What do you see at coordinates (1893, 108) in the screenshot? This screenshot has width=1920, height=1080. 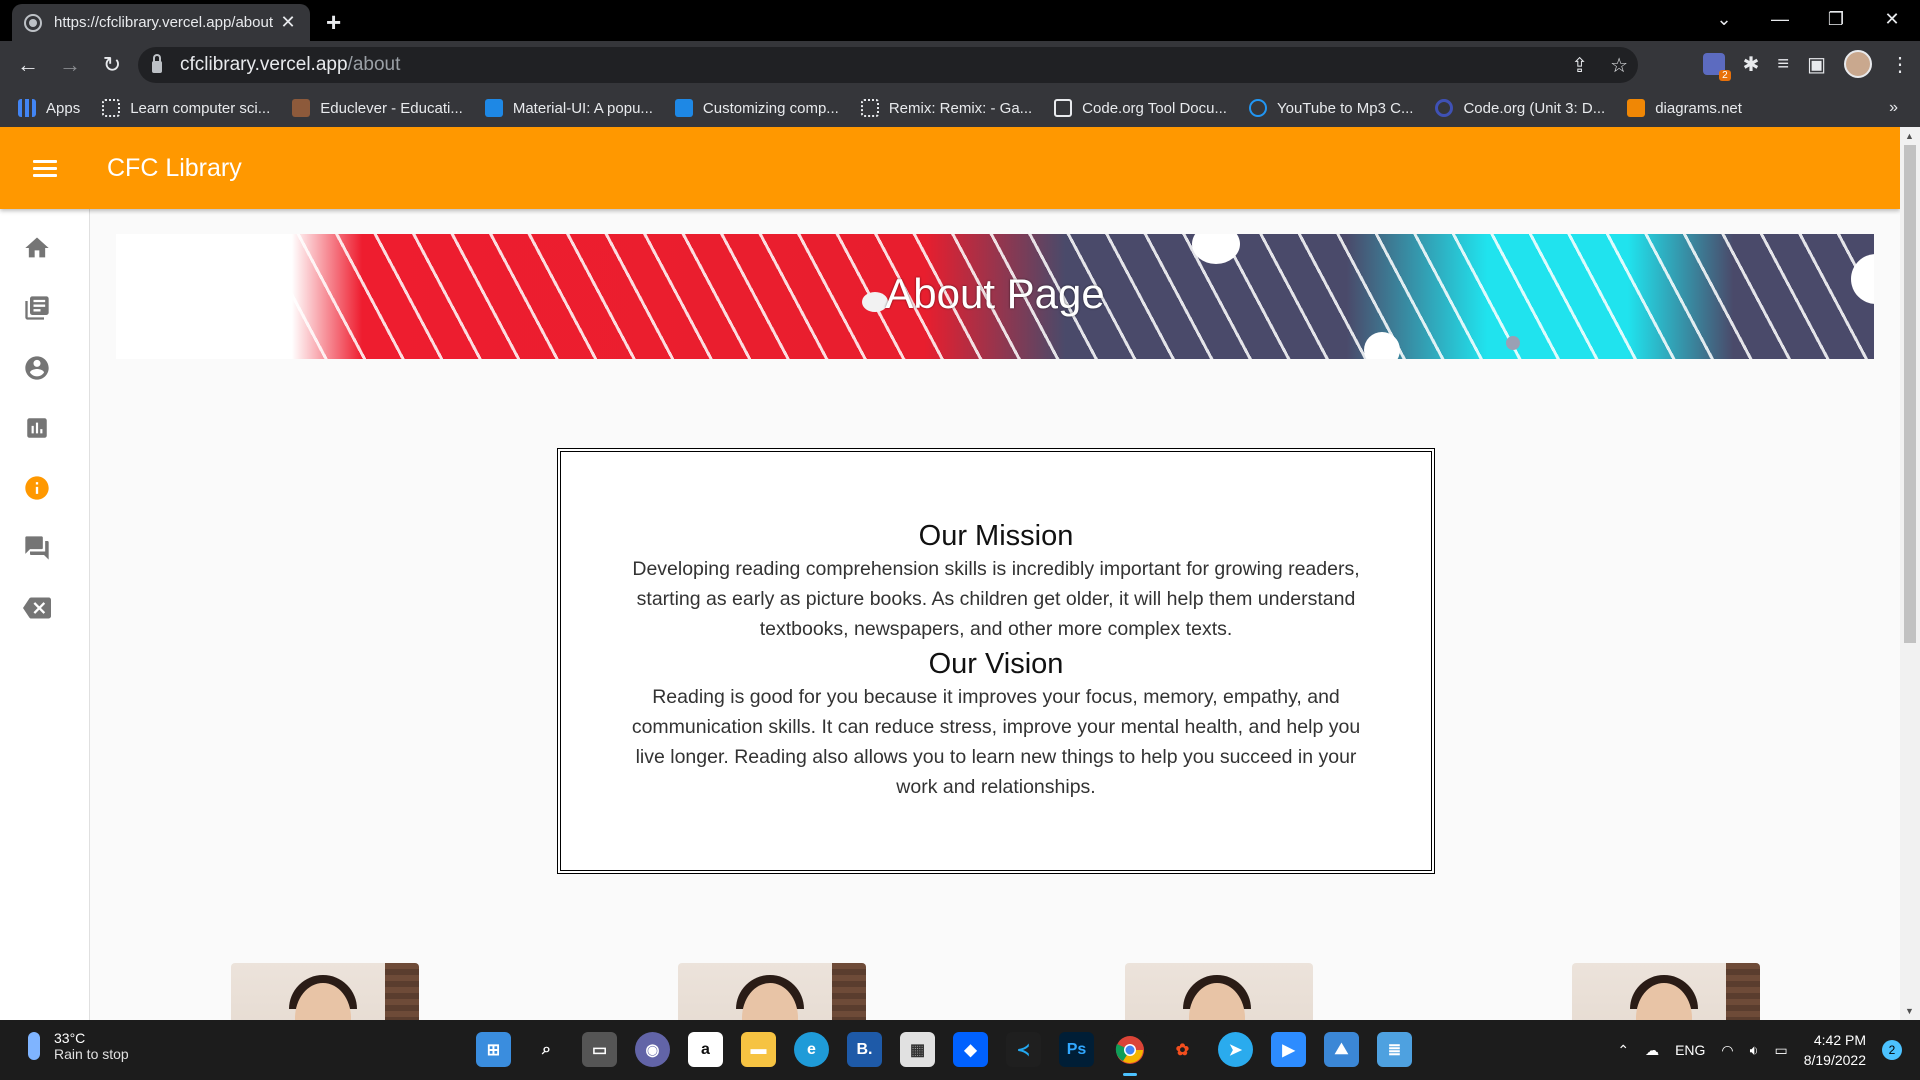 I see `more-bookmarks-icon: »` at bounding box center [1893, 108].